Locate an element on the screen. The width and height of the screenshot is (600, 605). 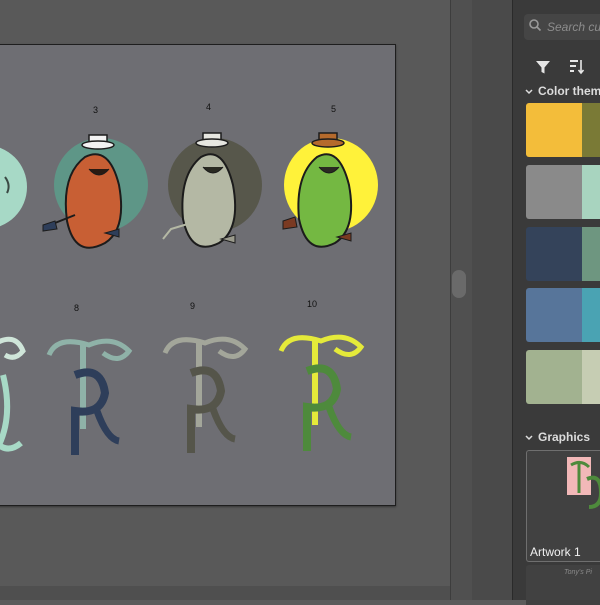
section-color-themes: Color theme is located at coordinates (562, 91).